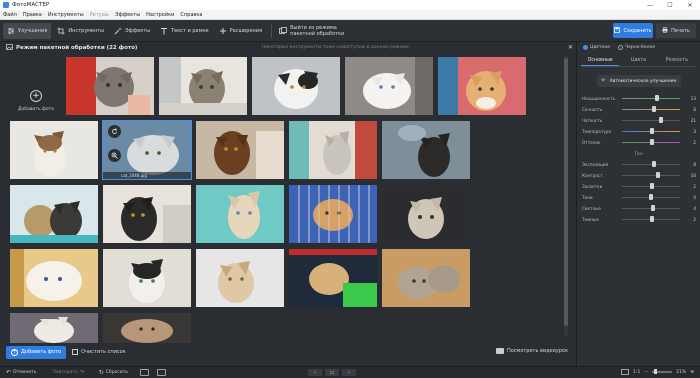 Image resolution: width=700 pixels, height=378 pixels. I want to click on exit-batch-mode-button: Выйти из режима пакетной обработки, so click(311, 31).